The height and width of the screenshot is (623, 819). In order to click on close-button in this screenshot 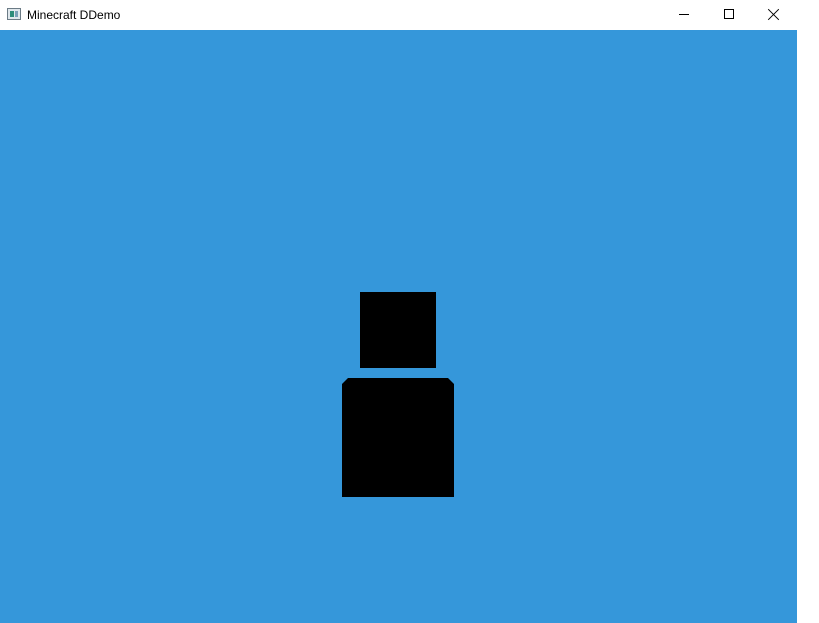, I will do `click(775, 15)`.